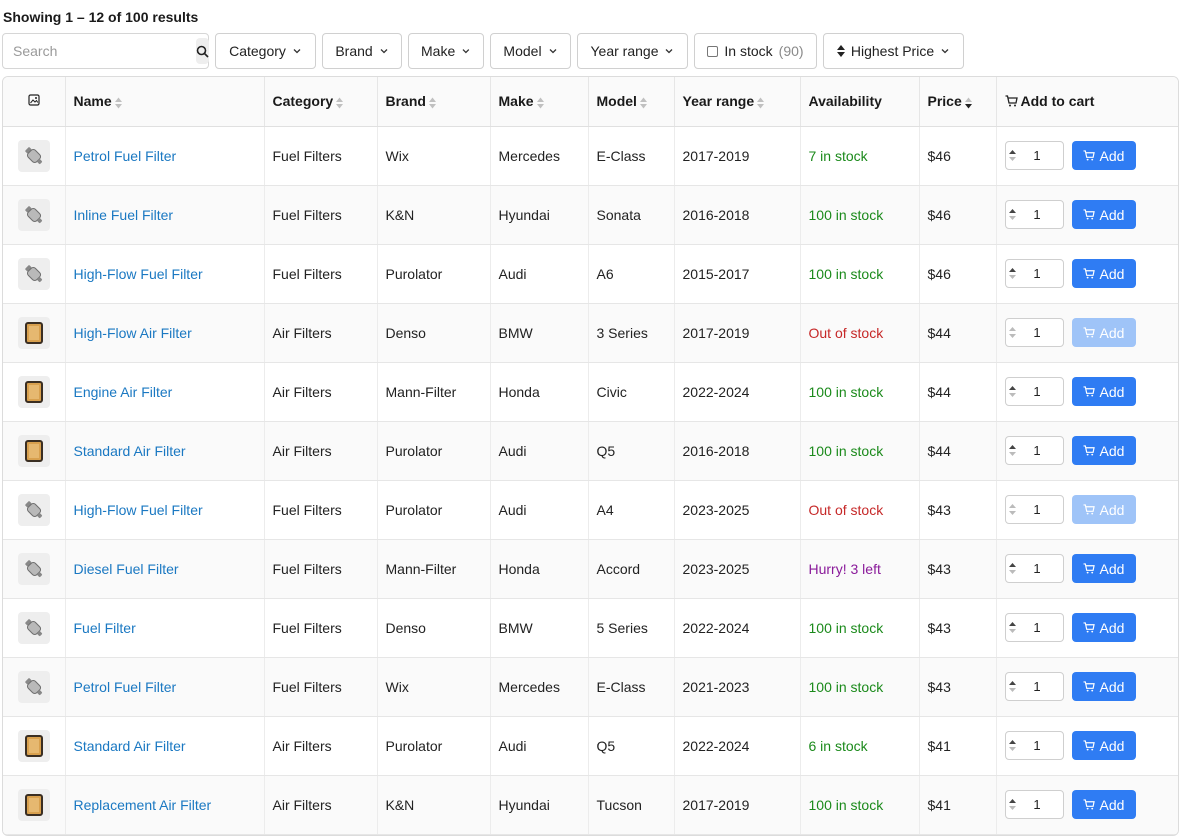 The image size is (1183, 836). What do you see at coordinates (530, 51) in the screenshot?
I see `model-filter: Model` at bounding box center [530, 51].